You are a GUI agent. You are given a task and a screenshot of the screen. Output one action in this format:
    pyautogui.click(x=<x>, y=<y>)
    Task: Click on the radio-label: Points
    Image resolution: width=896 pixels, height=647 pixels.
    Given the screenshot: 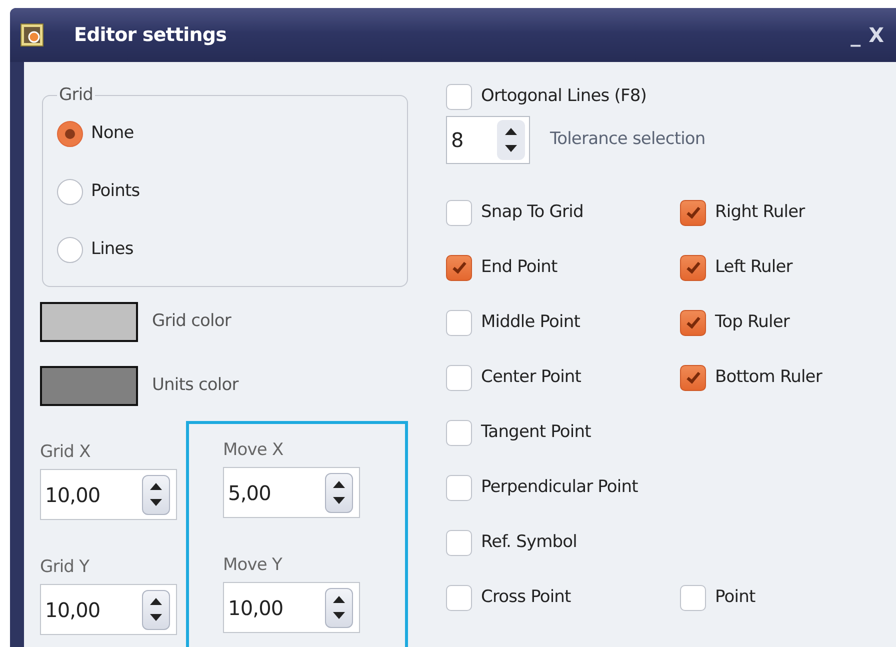 What is the action you would take?
    pyautogui.click(x=115, y=191)
    